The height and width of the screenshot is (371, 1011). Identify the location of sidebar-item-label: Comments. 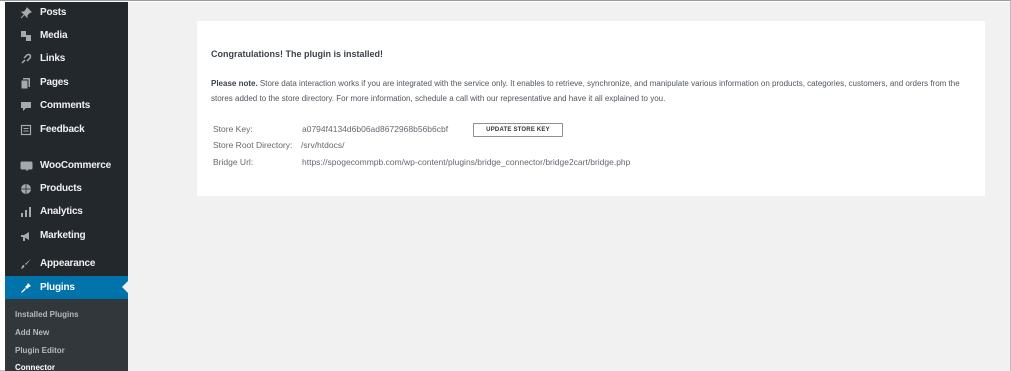
(65, 105).